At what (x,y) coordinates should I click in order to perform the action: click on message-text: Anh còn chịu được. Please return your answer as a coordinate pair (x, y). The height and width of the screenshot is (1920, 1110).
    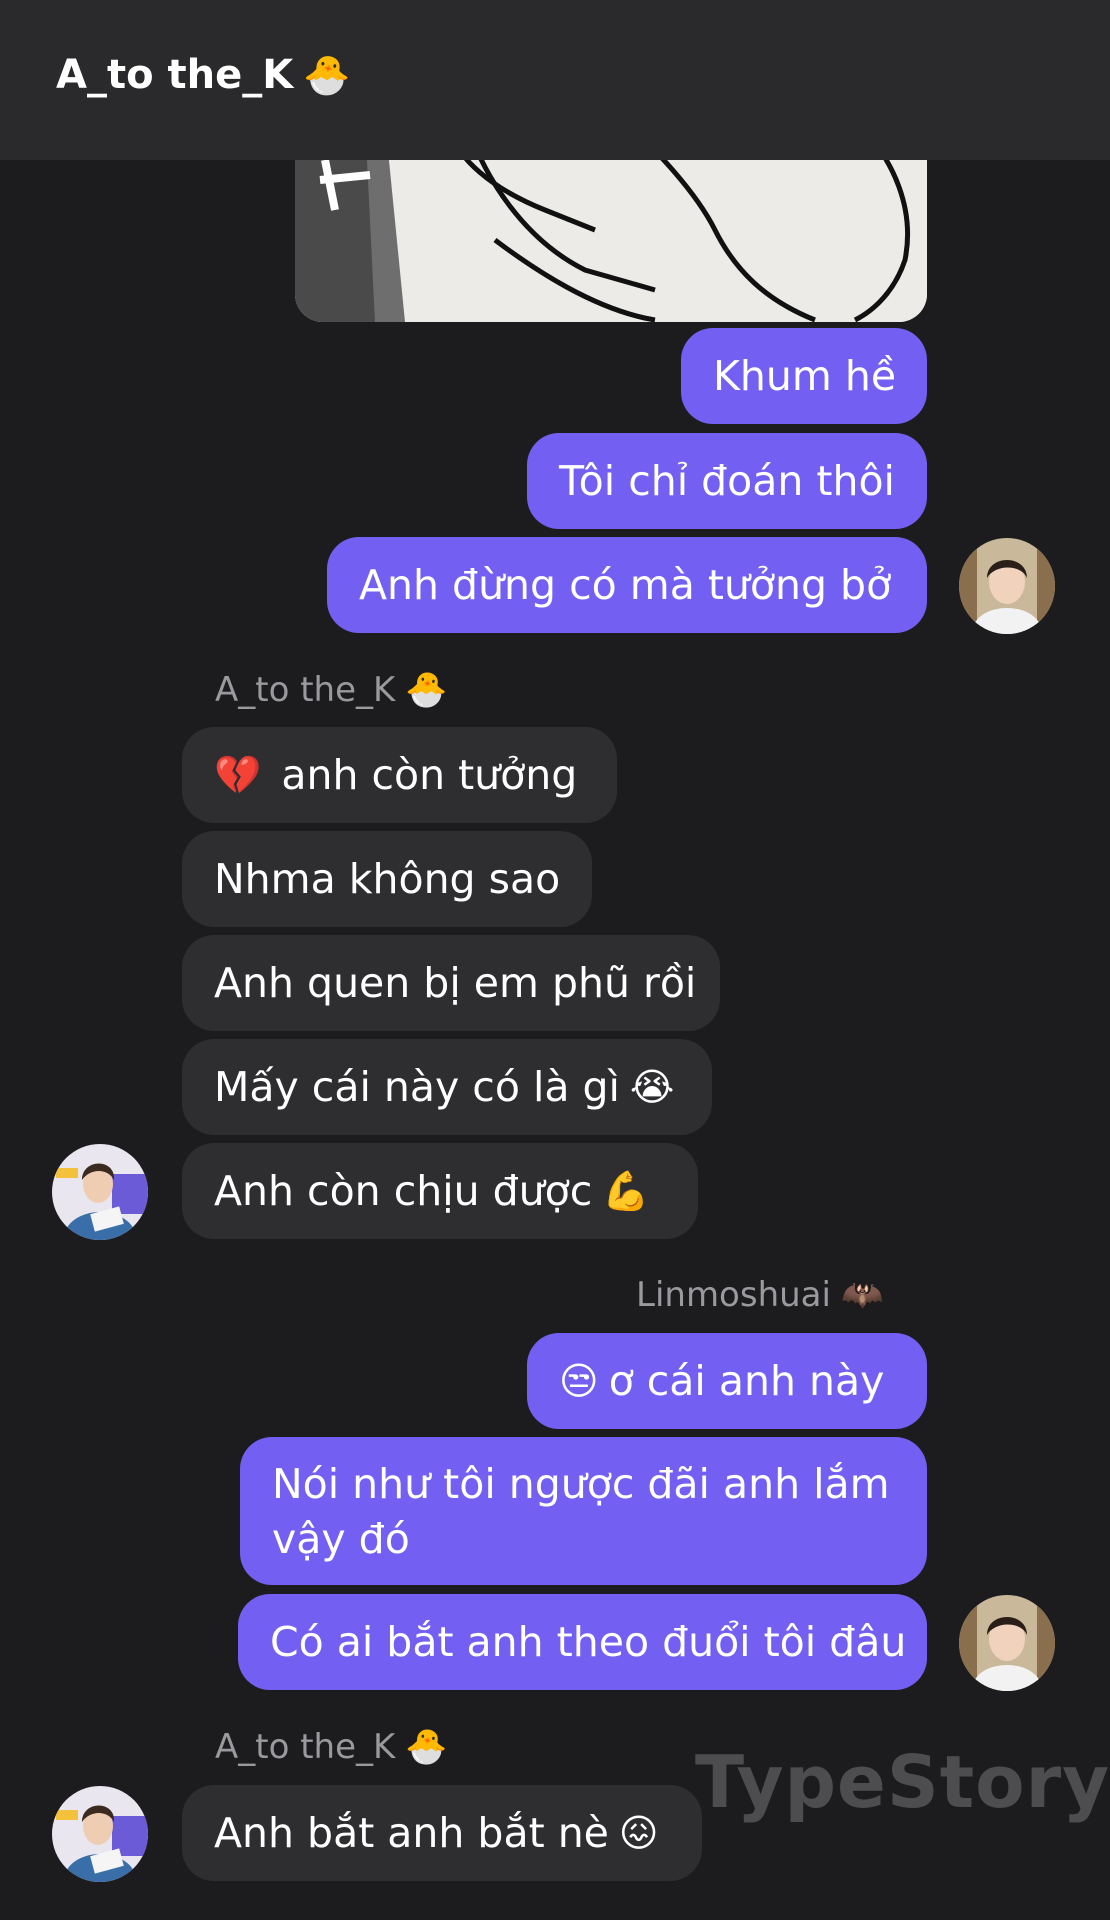
    Looking at the image, I should click on (403, 1191).